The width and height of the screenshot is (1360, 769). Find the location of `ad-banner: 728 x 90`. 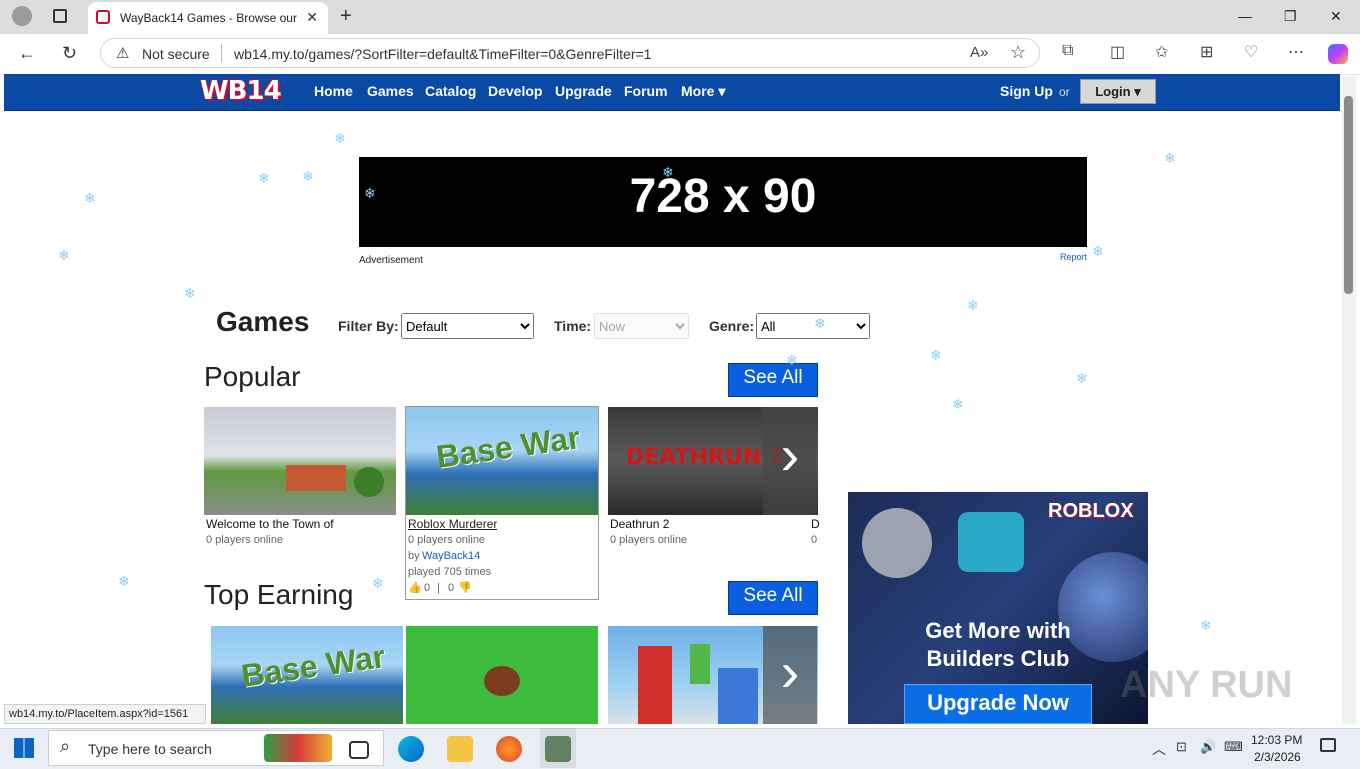

ad-banner: 728 x 90 is located at coordinates (723, 202).